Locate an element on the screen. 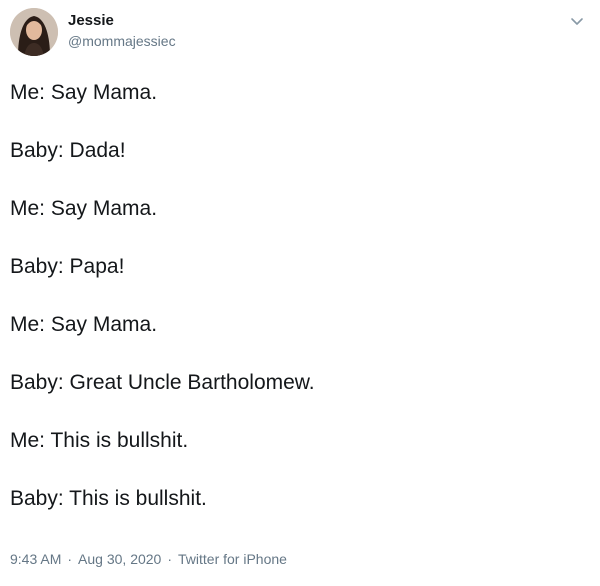 This screenshot has height=586, width=600. avatar is located at coordinates (34, 32).